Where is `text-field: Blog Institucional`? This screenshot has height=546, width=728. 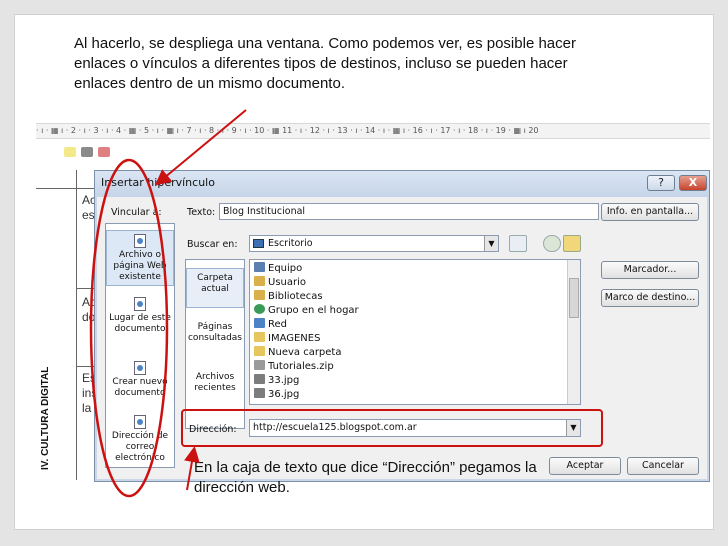
text-field: Blog Institucional is located at coordinates (409, 211).